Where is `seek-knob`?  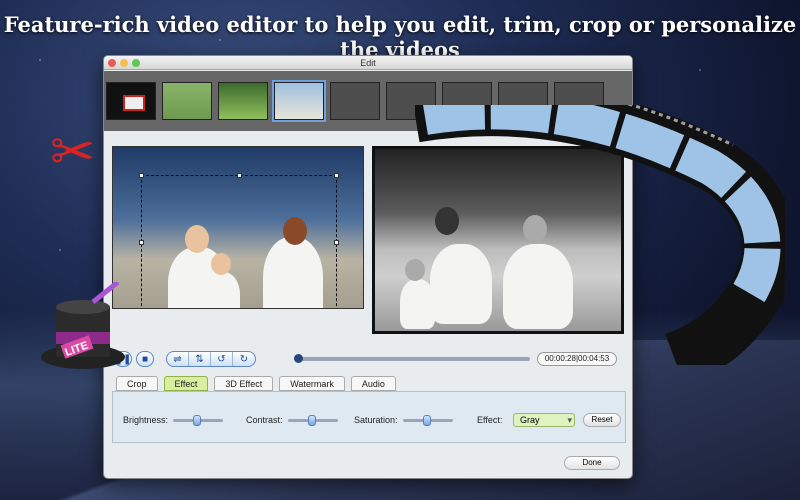 seek-knob is located at coordinates (298, 358).